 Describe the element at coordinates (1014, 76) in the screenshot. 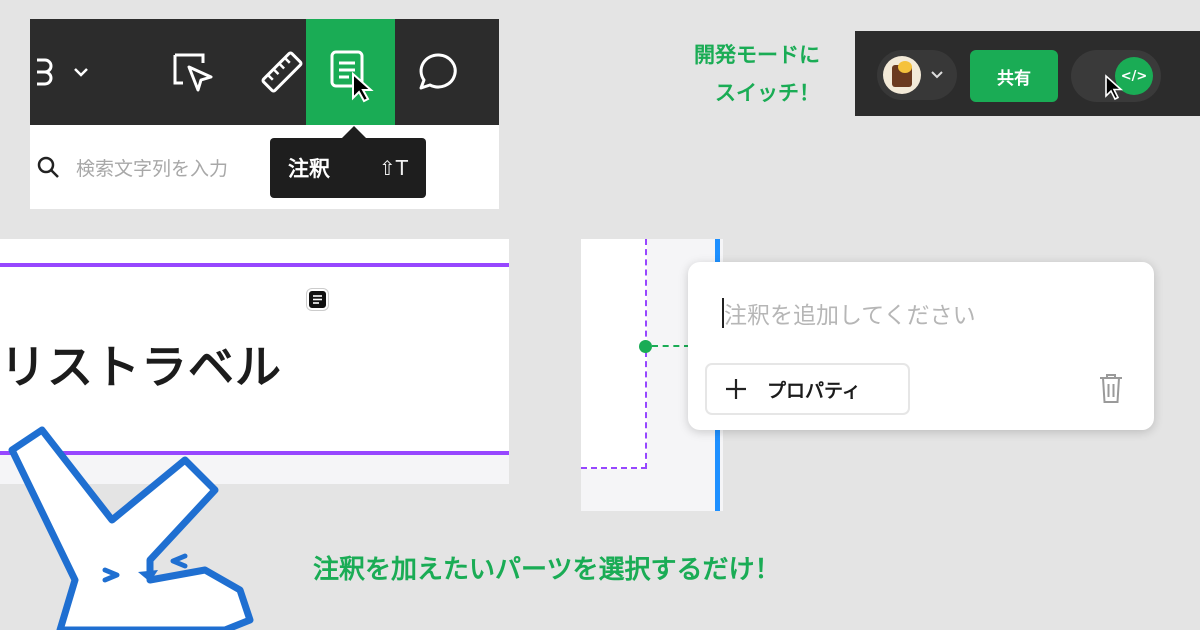

I see `share-button: 共有` at that location.